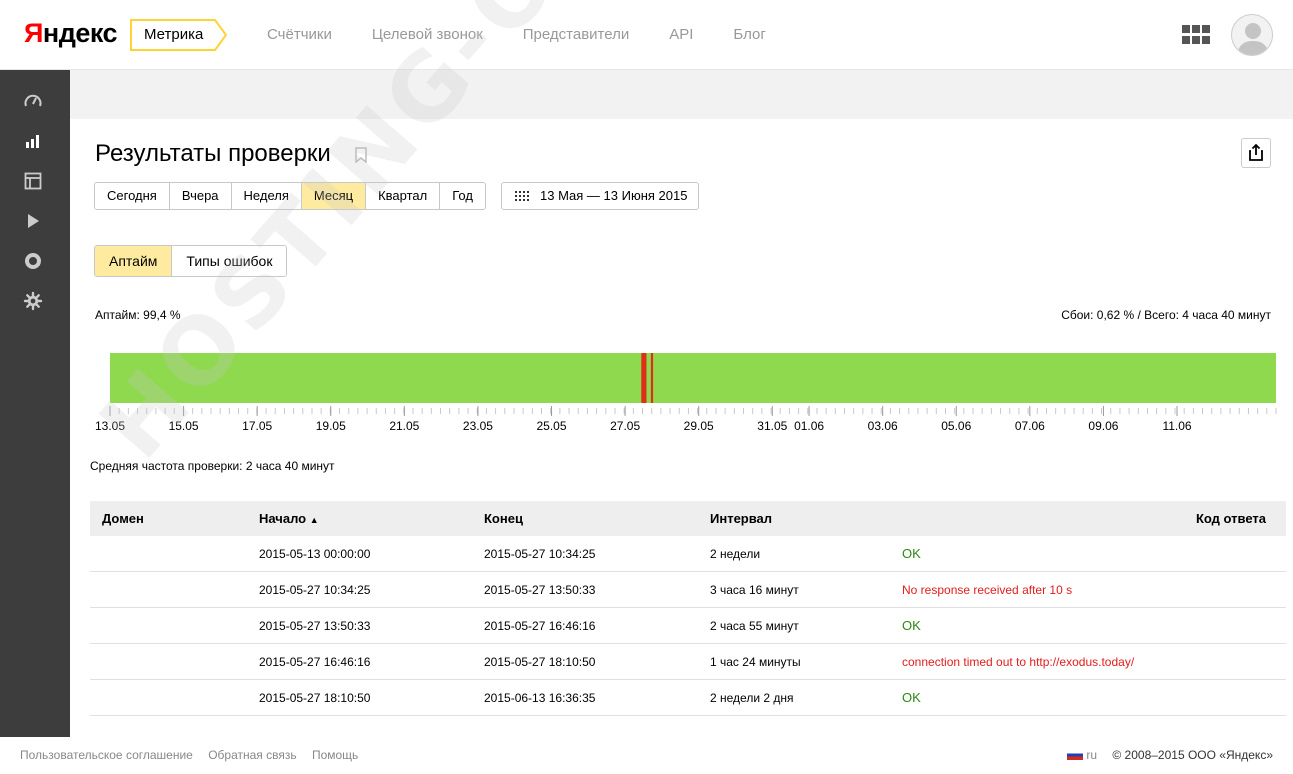 The height and width of the screenshot is (774, 1293). What do you see at coordinates (200, 196) in the screenshot?
I see `period-yesterday-button: Вчера` at bounding box center [200, 196].